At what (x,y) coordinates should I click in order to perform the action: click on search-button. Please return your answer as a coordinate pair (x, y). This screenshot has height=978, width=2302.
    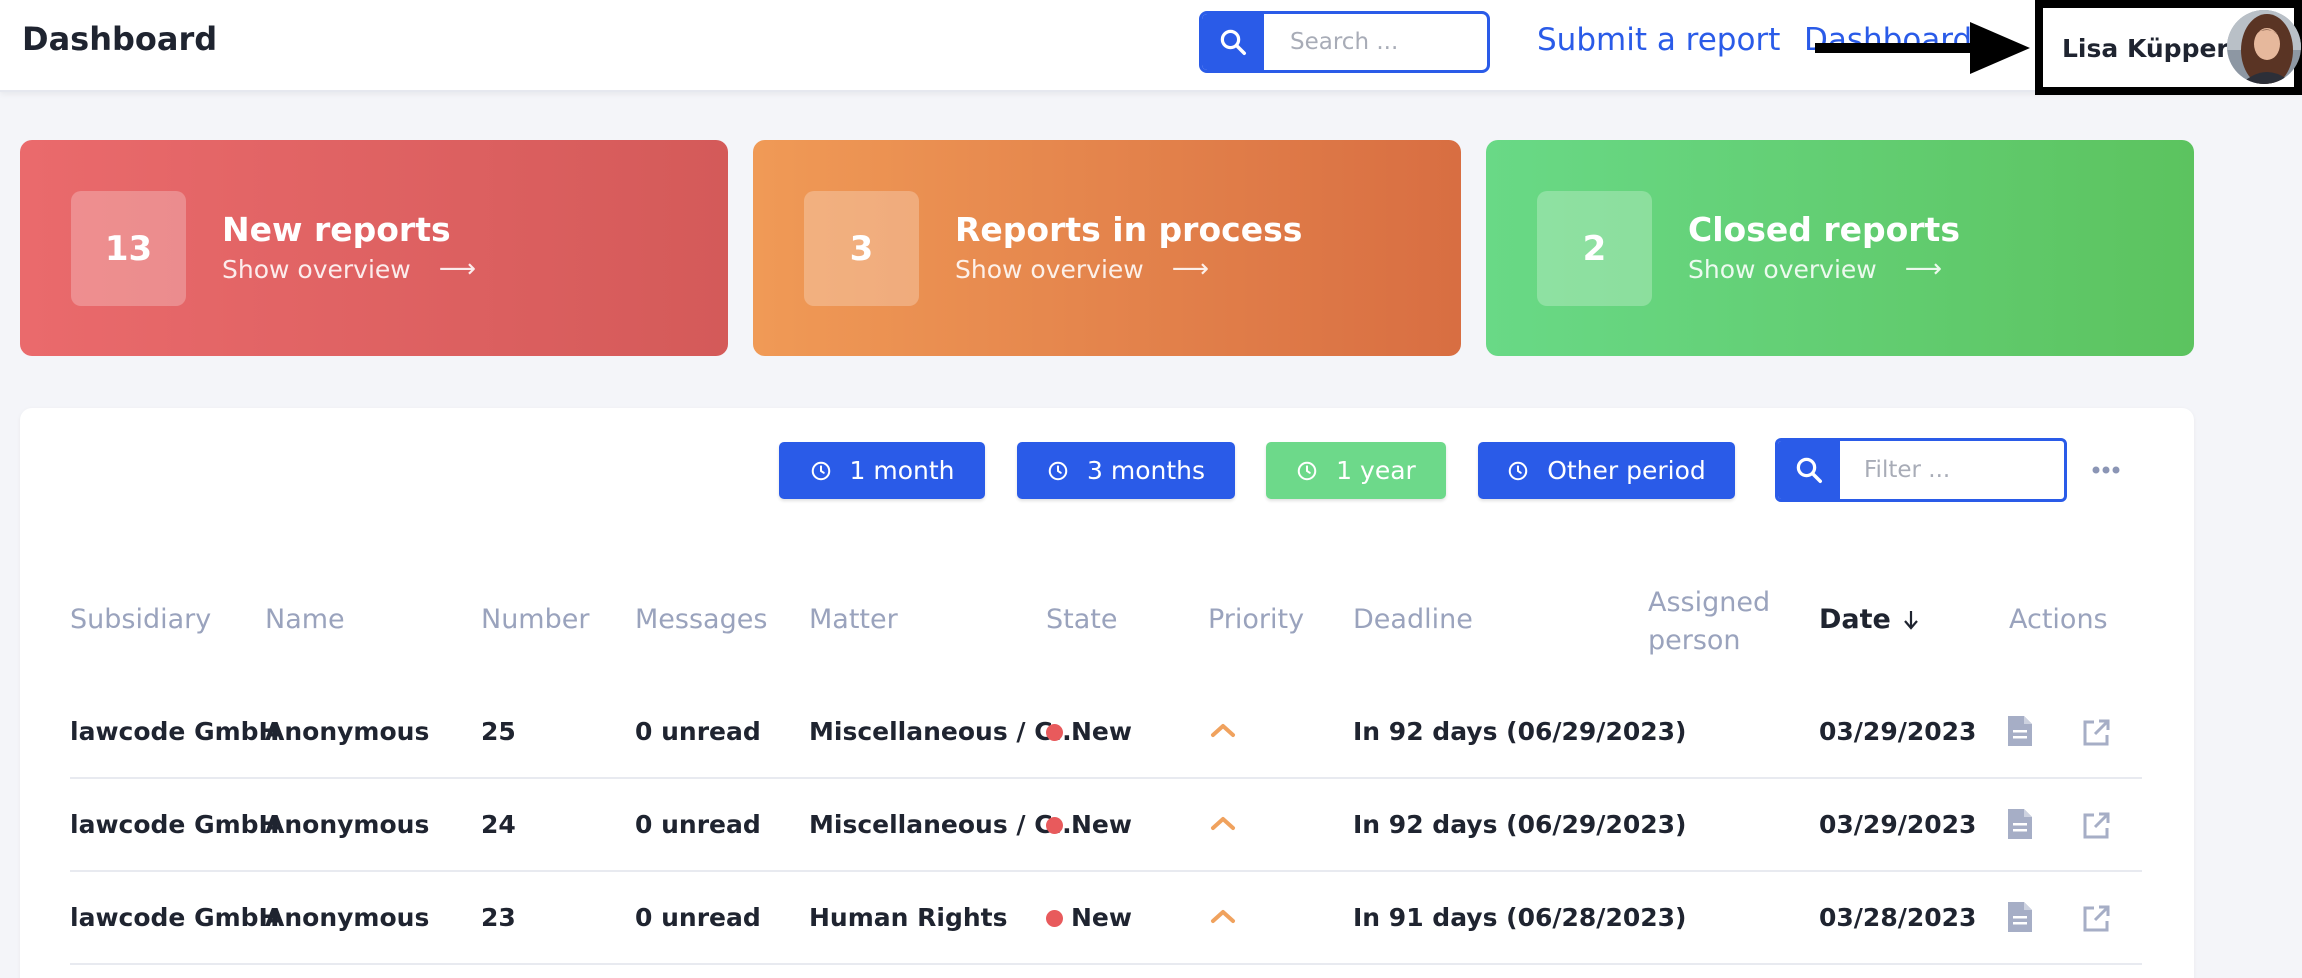
    Looking at the image, I should click on (1233, 42).